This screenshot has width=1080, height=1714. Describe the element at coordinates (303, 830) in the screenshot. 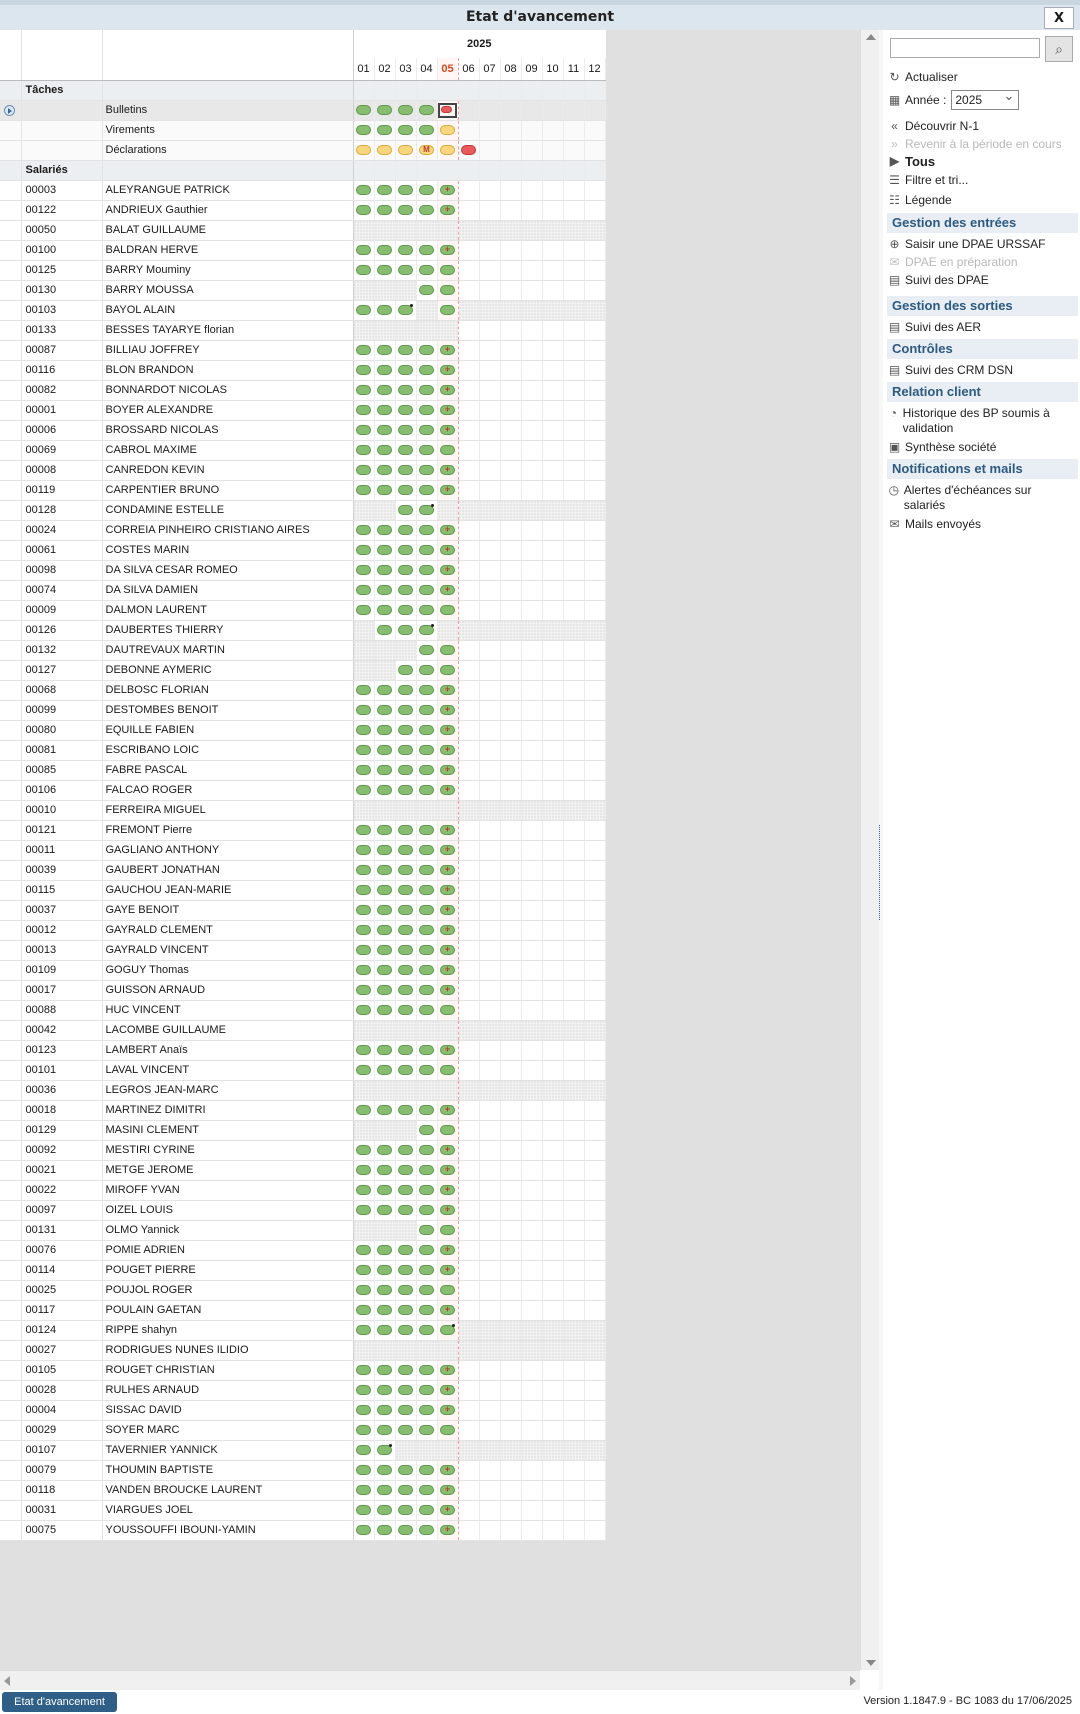

I see `employee-row: 00121 FREMONT Pierre` at that location.